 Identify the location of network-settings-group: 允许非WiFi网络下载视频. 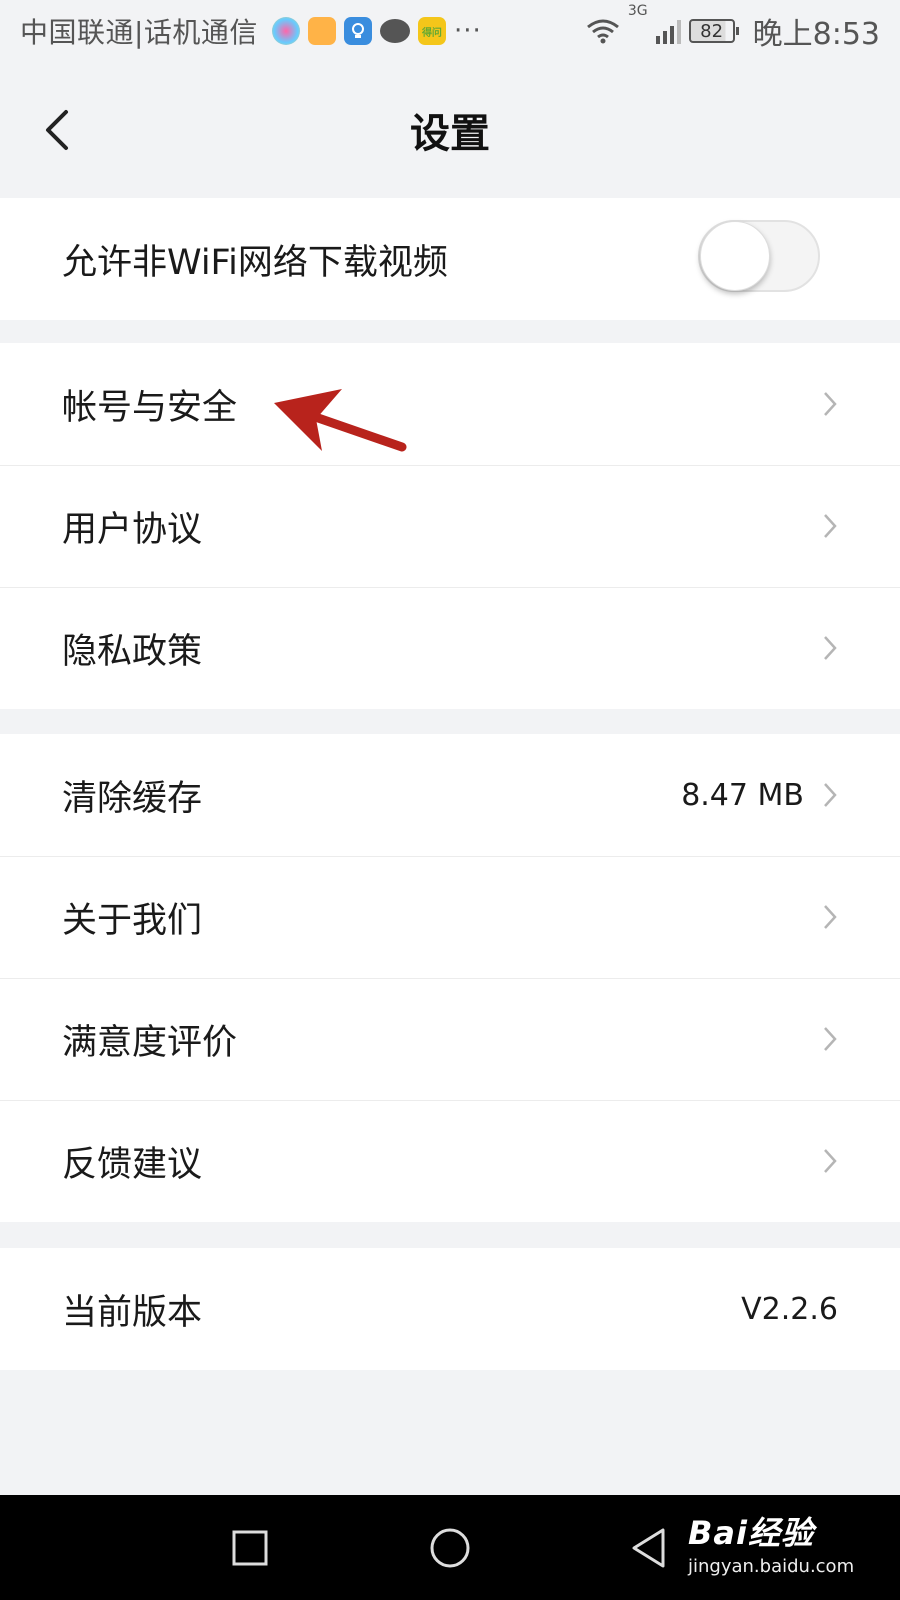
(450, 259).